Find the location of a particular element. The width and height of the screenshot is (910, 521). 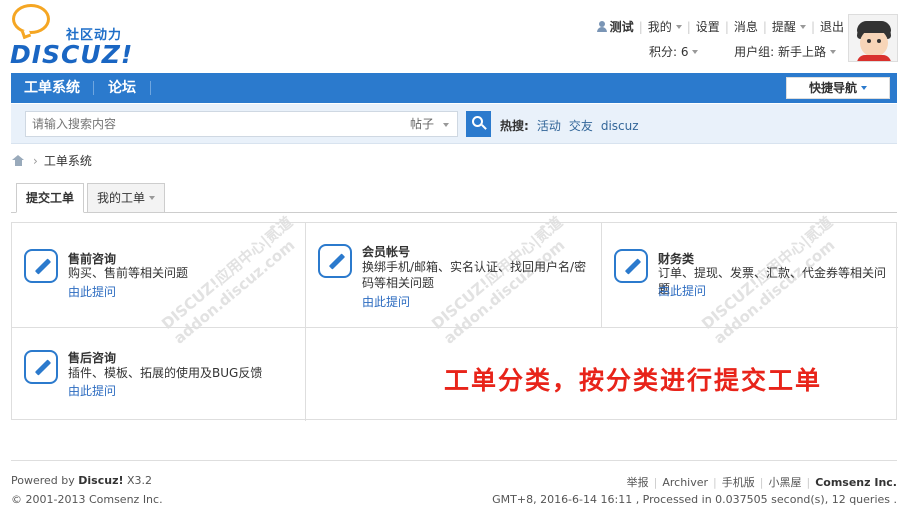

avatar is located at coordinates (873, 38).